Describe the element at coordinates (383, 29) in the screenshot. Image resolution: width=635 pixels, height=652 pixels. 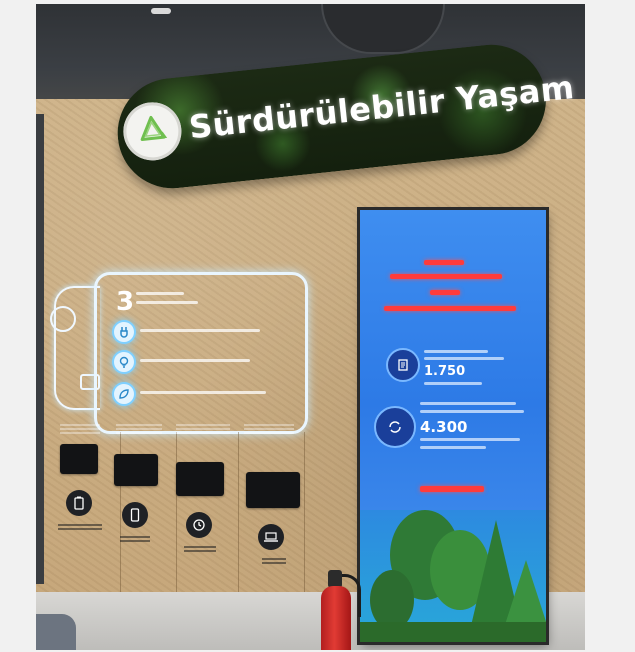
I see `ceiling-vent` at that location.